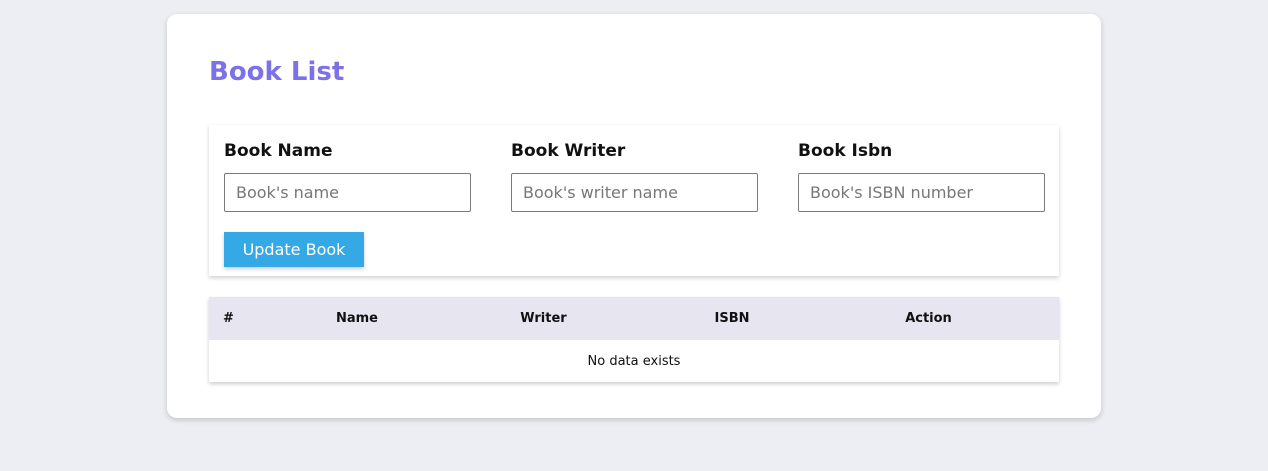 The width and height of the screenshot is (1268, 471). I want to click on book-isbn-input, so click(921, 192).